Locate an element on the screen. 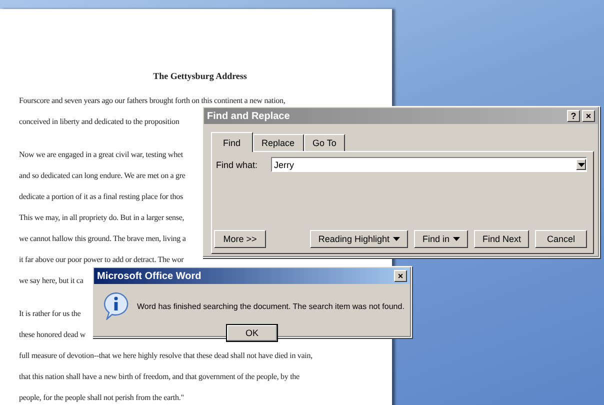 This screenshot has width=604, height=405. message-text: Word has finished searching the document. The search item was not found. is located at coordinates (270, 306).